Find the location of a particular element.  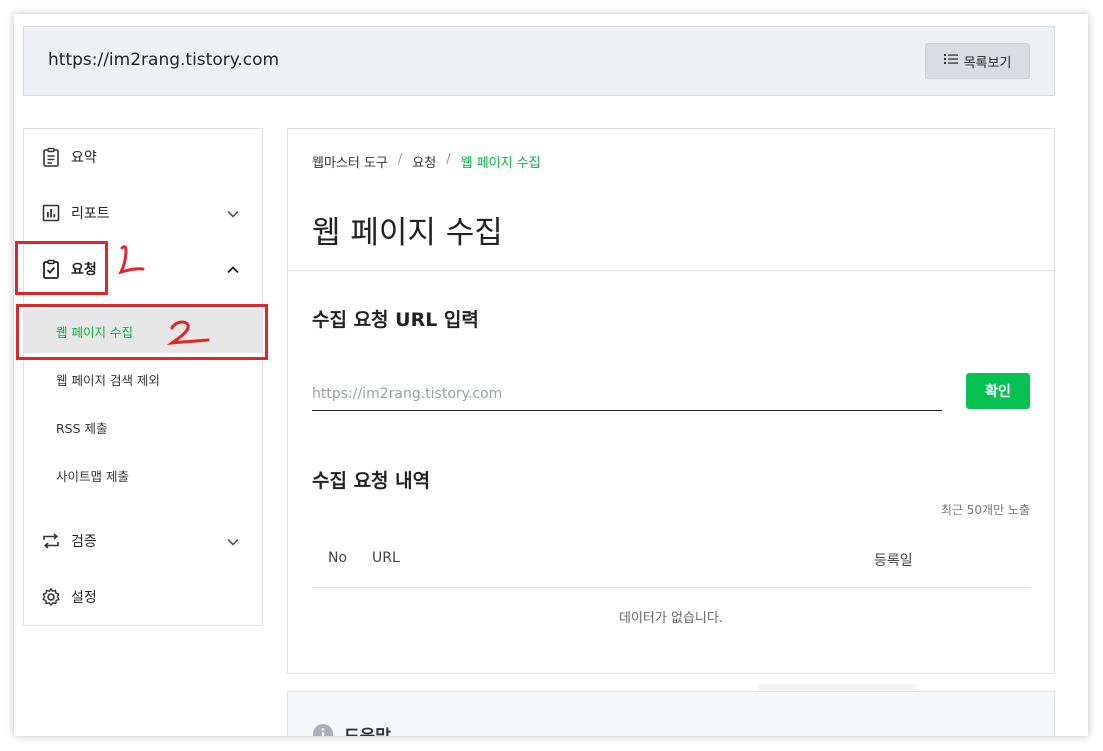

column-header-no: No is located at coordinates (338, 558).